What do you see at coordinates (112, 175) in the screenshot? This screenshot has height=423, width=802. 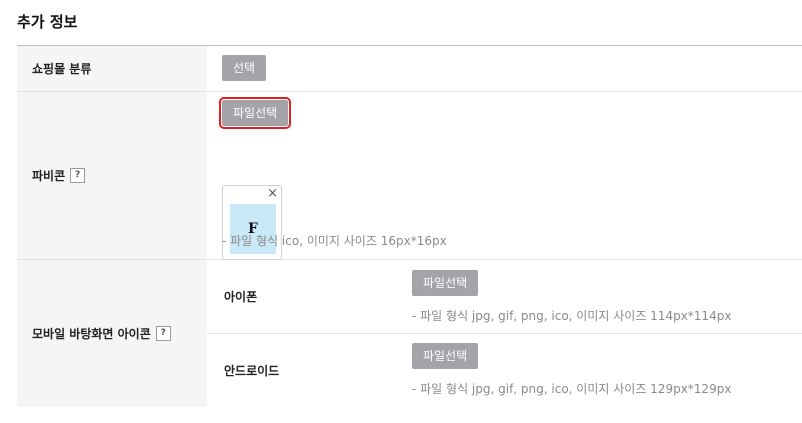 I see `favicon-header: 파비콘 ?` at bounding box center [112, 175].